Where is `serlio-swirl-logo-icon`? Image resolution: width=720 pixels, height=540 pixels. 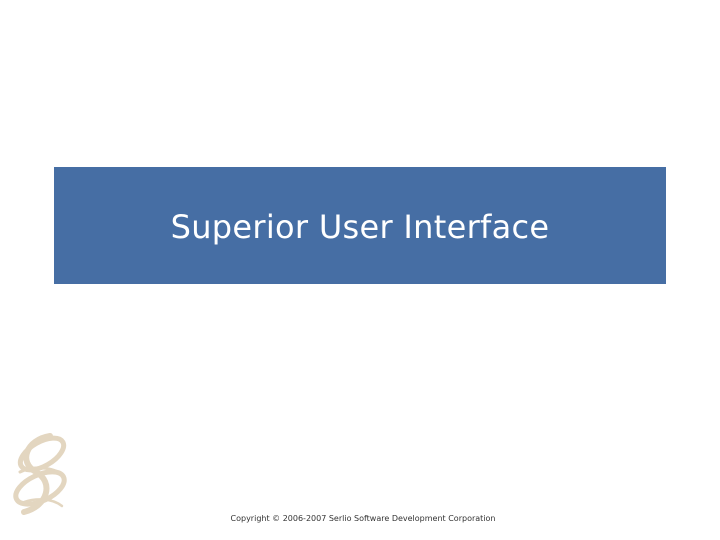 serlio-swirl-logo-icon is located at coordinates (42, 474).